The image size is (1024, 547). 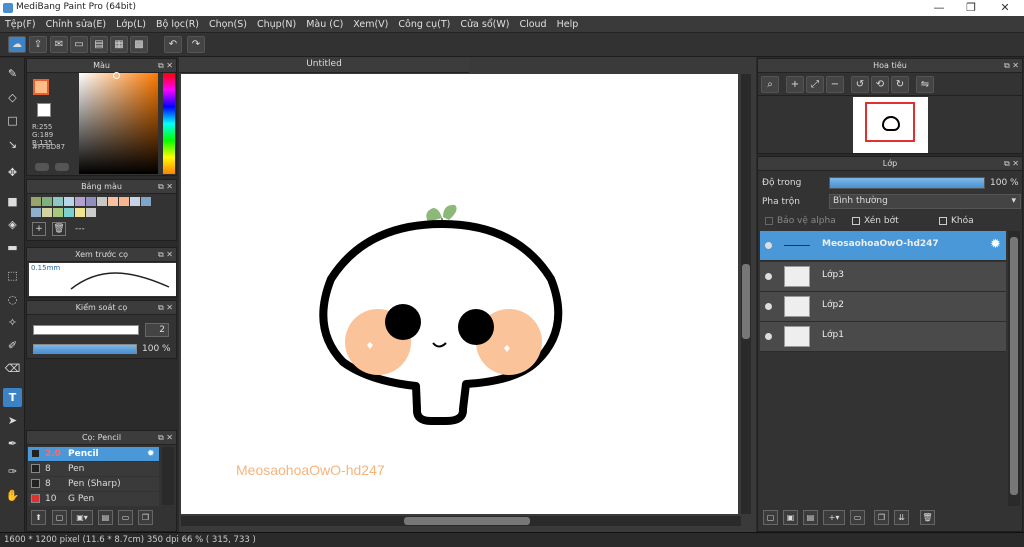 I want to click on lasso-tool-icon: ◌, so click(x=12, y=299).